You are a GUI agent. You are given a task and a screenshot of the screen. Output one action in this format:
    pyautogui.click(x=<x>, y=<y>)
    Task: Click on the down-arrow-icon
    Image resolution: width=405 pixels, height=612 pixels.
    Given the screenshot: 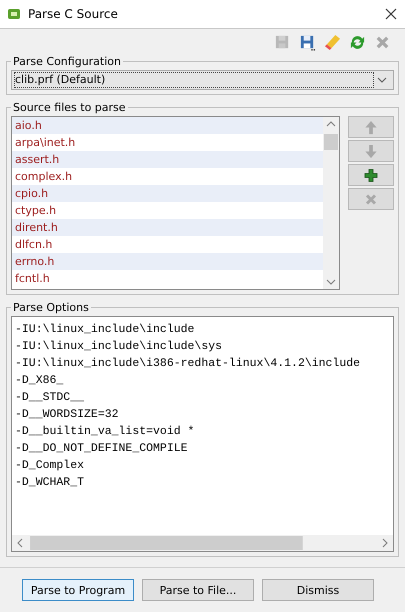 What is the action you would take?
    pyautogui.click(x=371, y=151)
    